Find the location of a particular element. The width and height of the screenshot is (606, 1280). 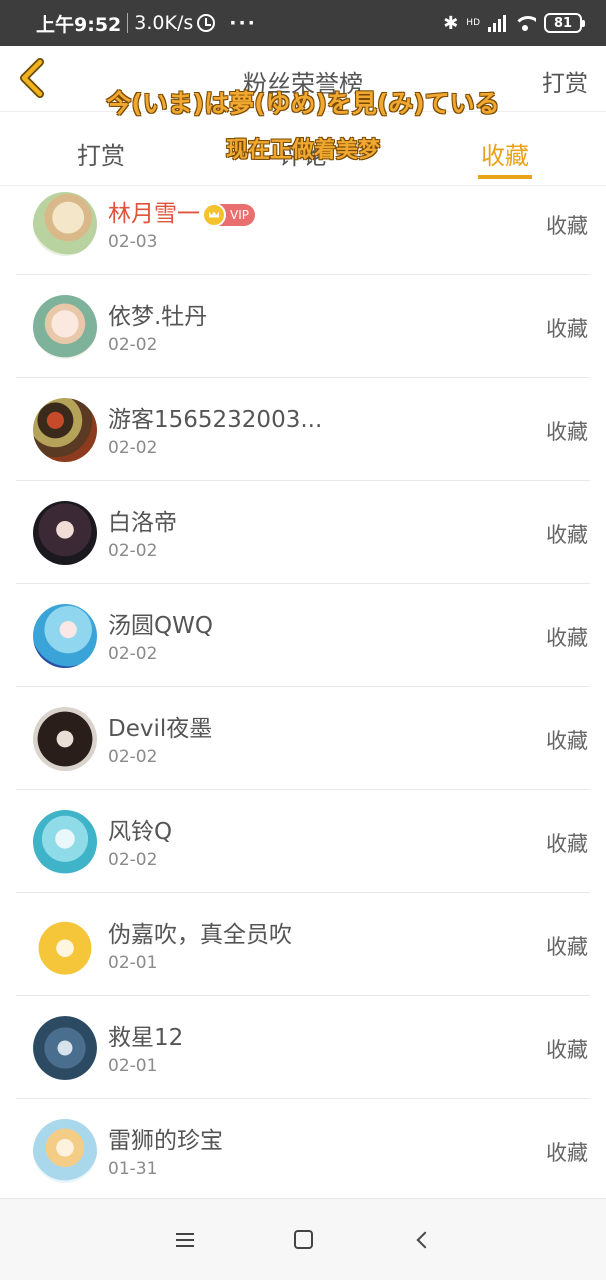

list-item: 汤圆QWQ 02-02 收藏 is located at coordinates (303, 635).